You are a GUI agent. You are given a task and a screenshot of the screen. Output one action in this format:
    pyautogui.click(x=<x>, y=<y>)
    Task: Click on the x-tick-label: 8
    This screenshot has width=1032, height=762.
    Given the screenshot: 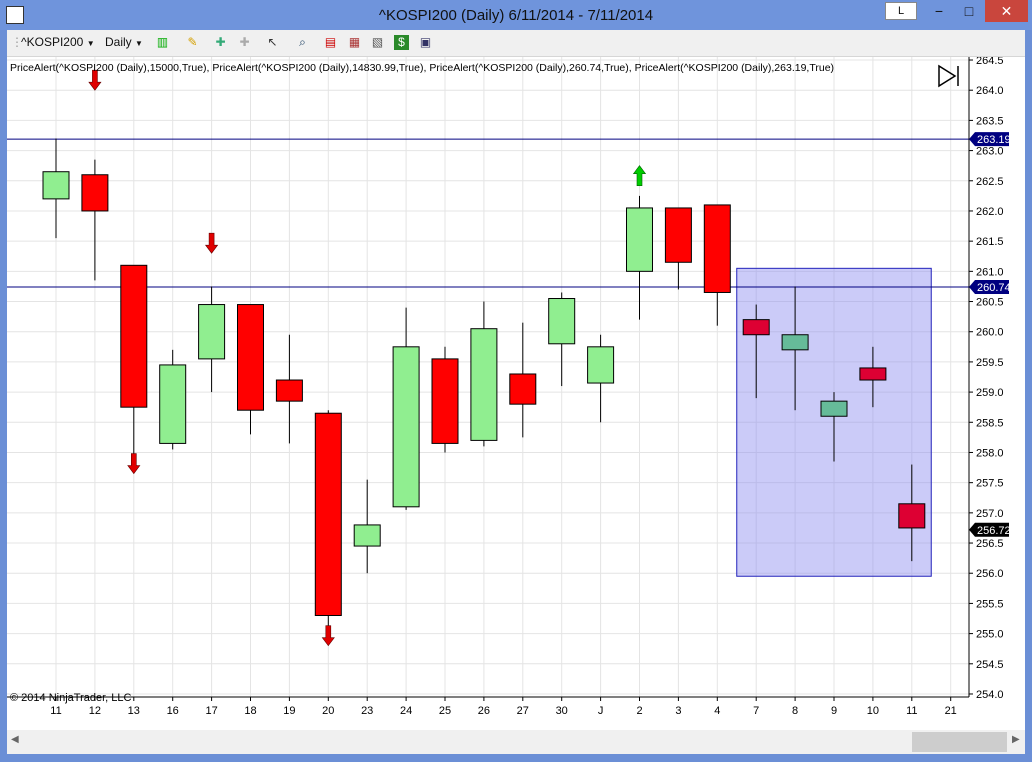 What is the action you would take?
    pyautogui.click(x=795, y=711)
    